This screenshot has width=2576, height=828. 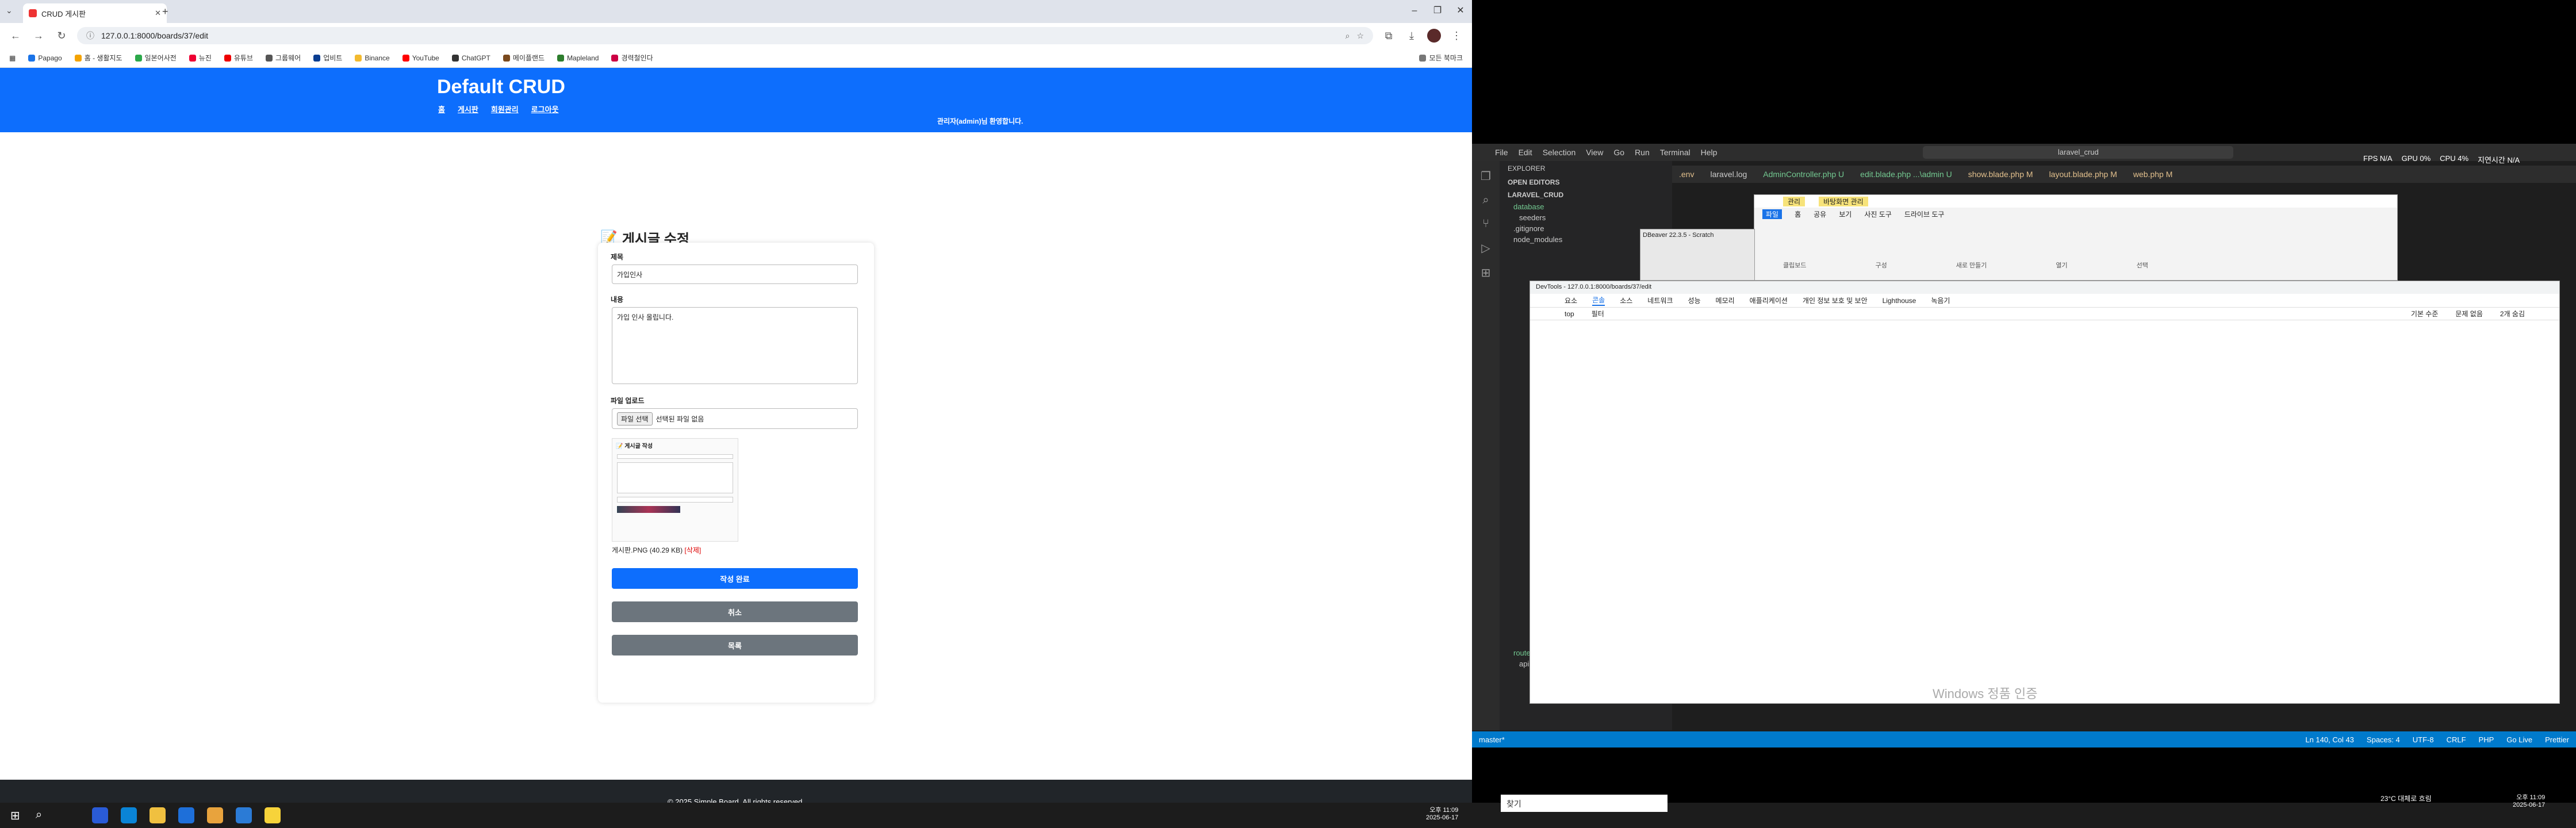 What do you see at coordinates (1626, 300) in the screenshot?
I see `devtools-tab: 소스` at bounding box center [1626, 300].